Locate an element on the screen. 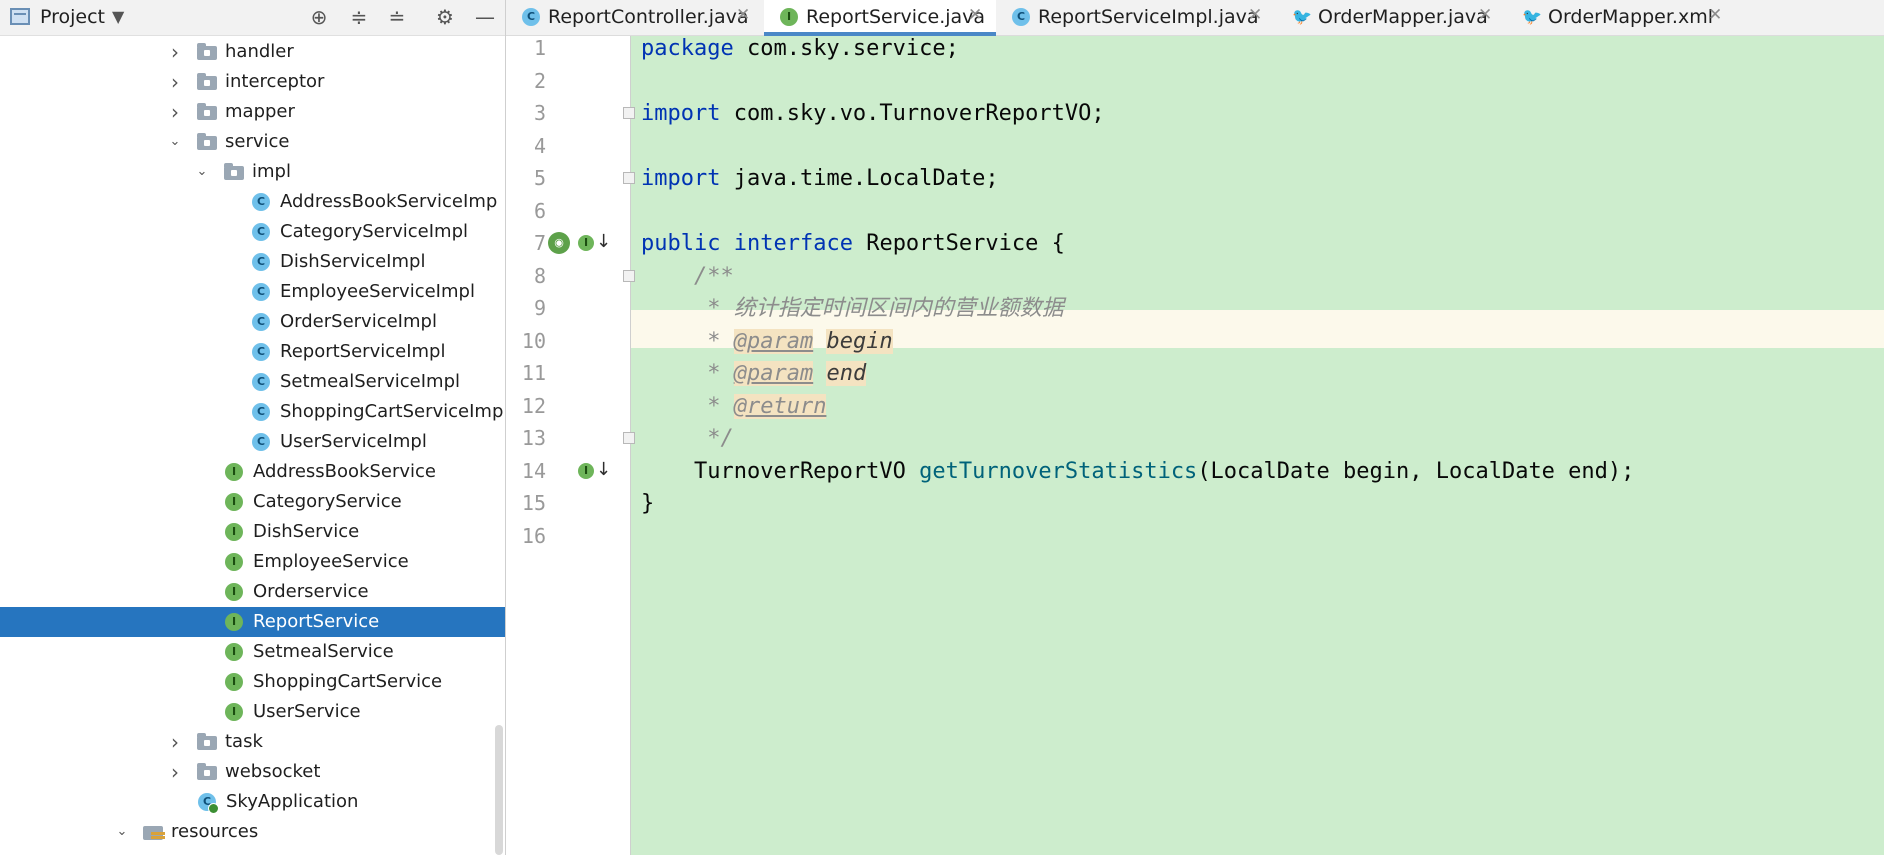 Image resolution: width=1884 pixels, height=855 pixels. project-view-selector: Project is located at coordinates (72, 17).